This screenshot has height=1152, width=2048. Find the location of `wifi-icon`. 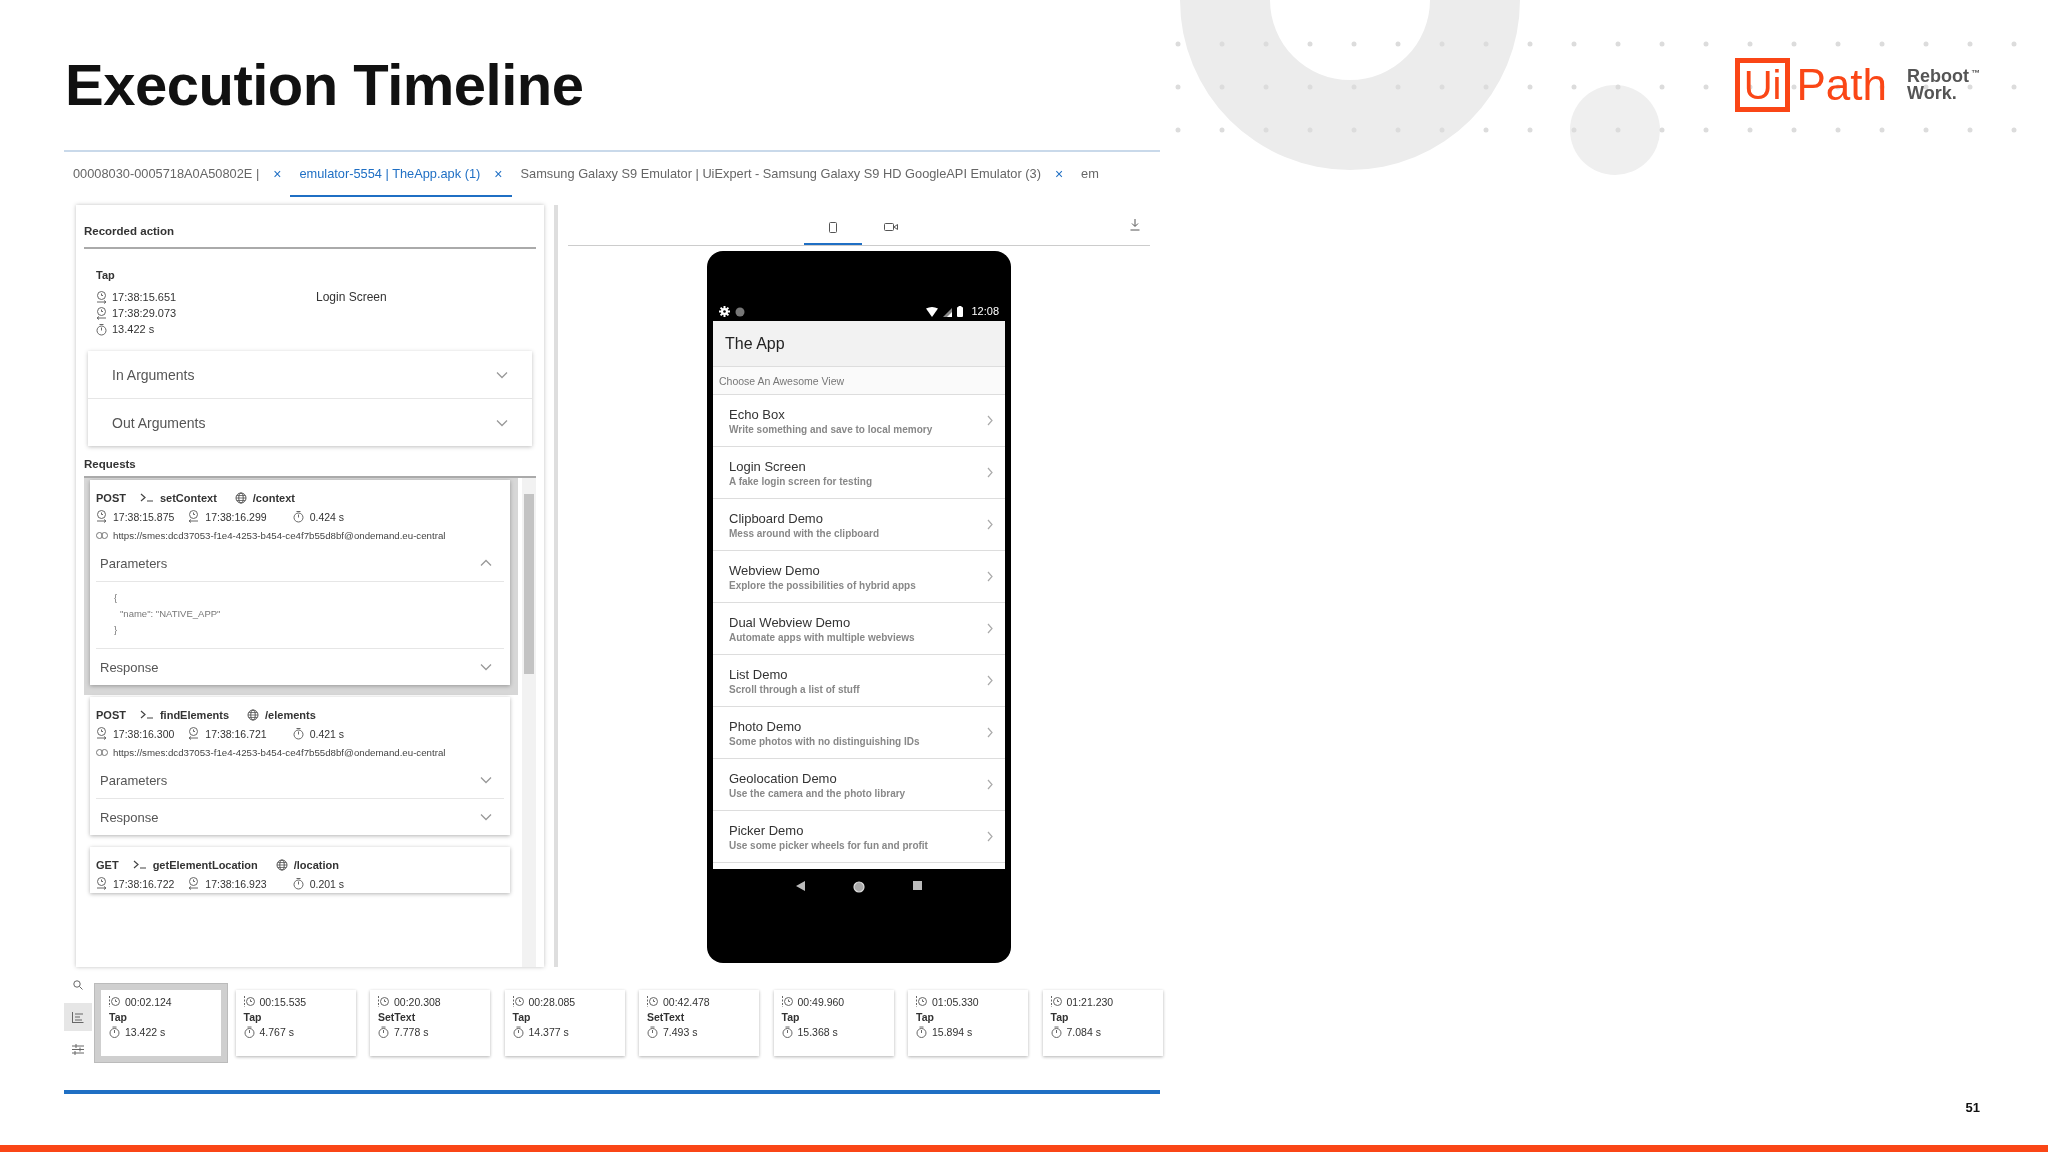

wifi-icon is located at coordinates (932, 312).